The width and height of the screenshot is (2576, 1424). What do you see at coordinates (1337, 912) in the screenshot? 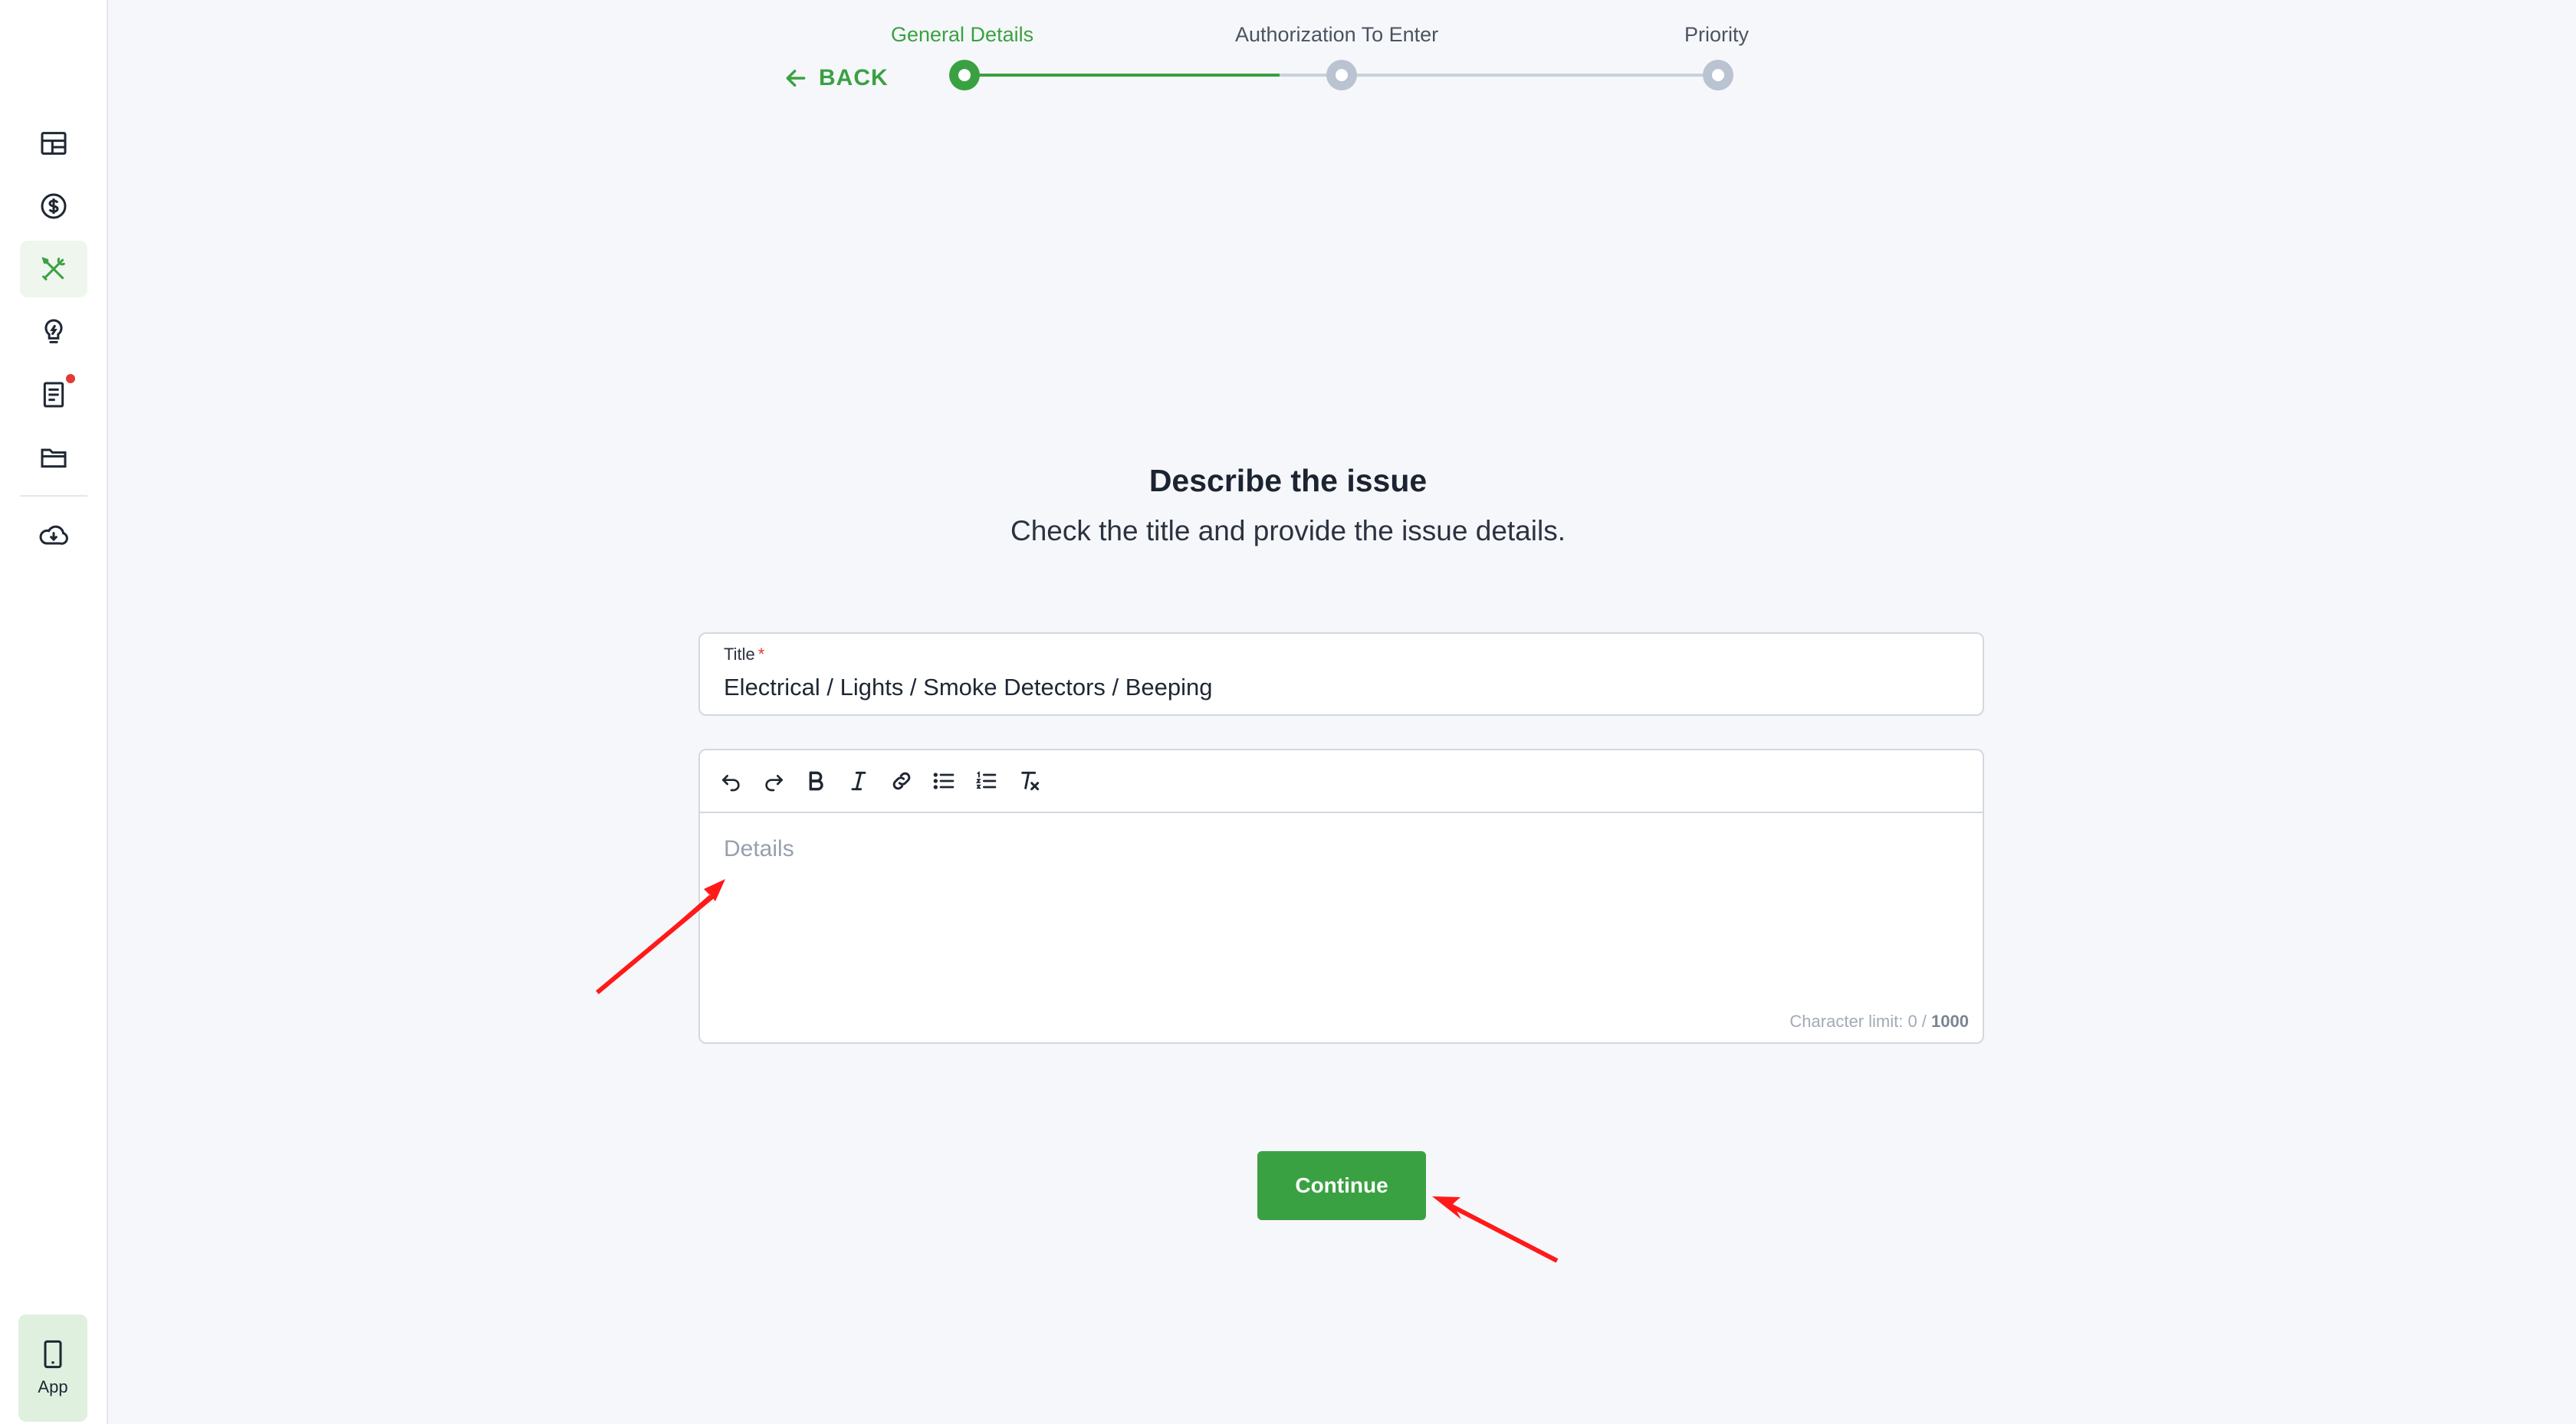
I see `details-input: Details` at bounding box center [1337, 912].